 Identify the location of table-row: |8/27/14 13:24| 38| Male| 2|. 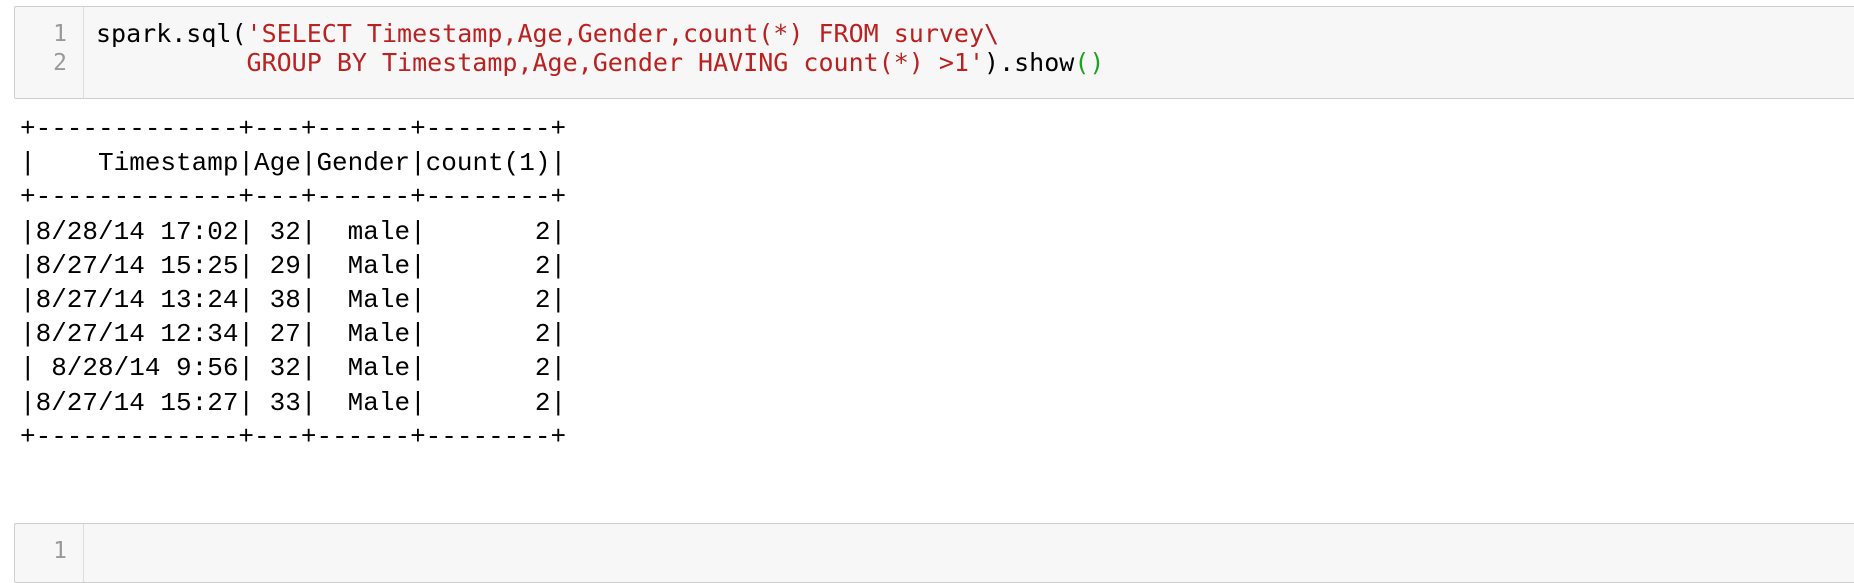
(293, 299).